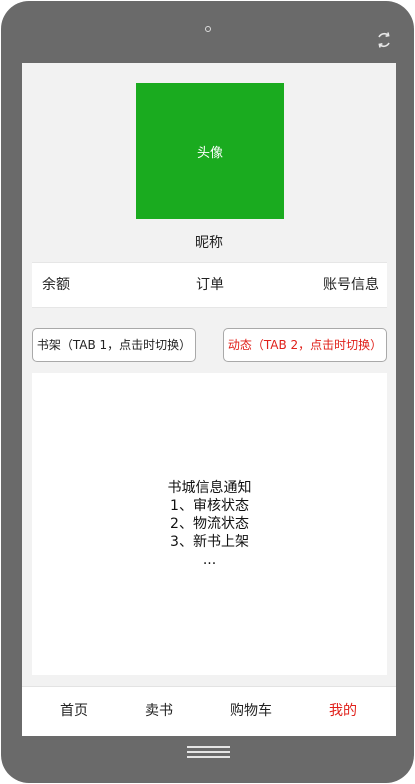  I want to click on nav-item-home: 首页, so click(74, 711).